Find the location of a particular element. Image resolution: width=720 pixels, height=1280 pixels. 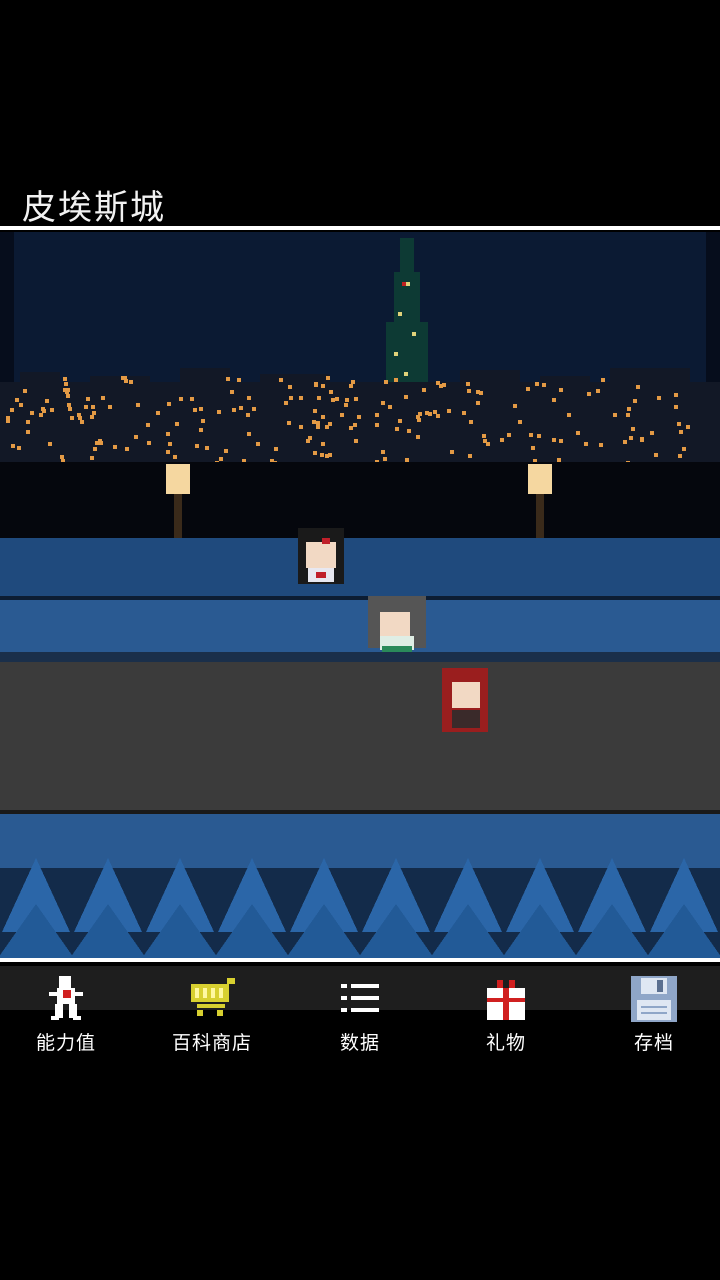

bottom-menu: 能力值 百科商店 数据 礼物 存档 is located at coordinates (360, 1011).